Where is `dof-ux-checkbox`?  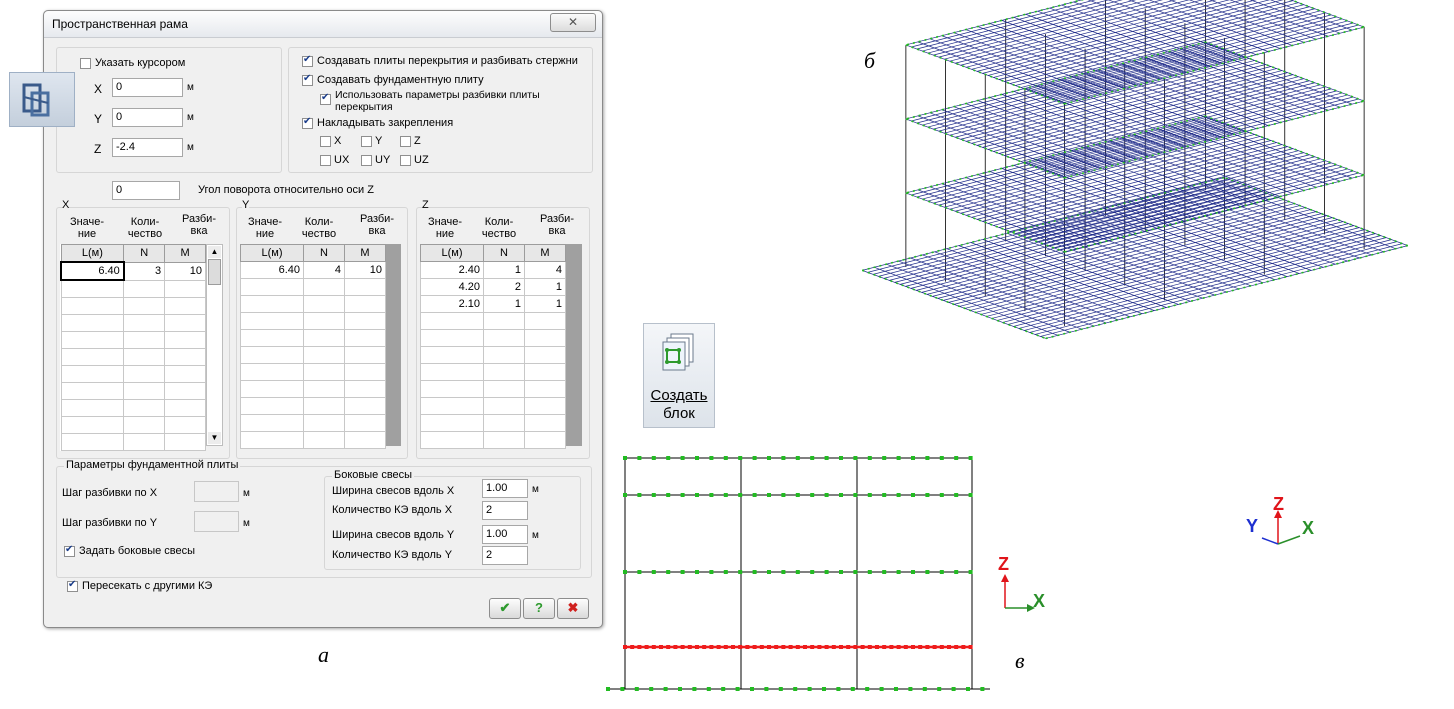 dof-ux-checkbox is located at coordinates (325, 160).